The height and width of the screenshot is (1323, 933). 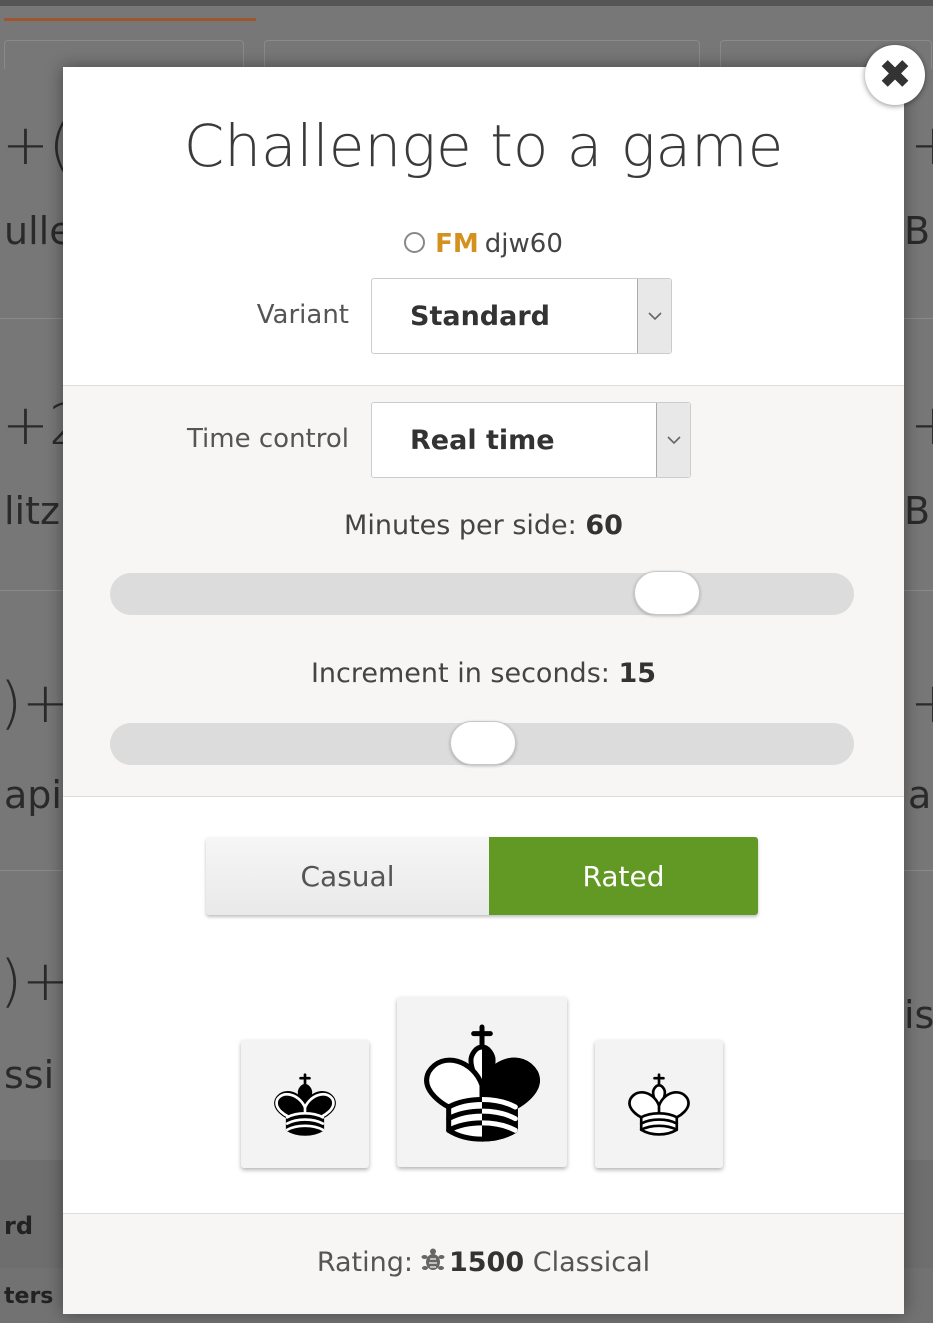 What do you see at coordinates (29, 1296) in the screenshot?
I see `bg-table-row-text: ters` at bounding box center [29, 1296].